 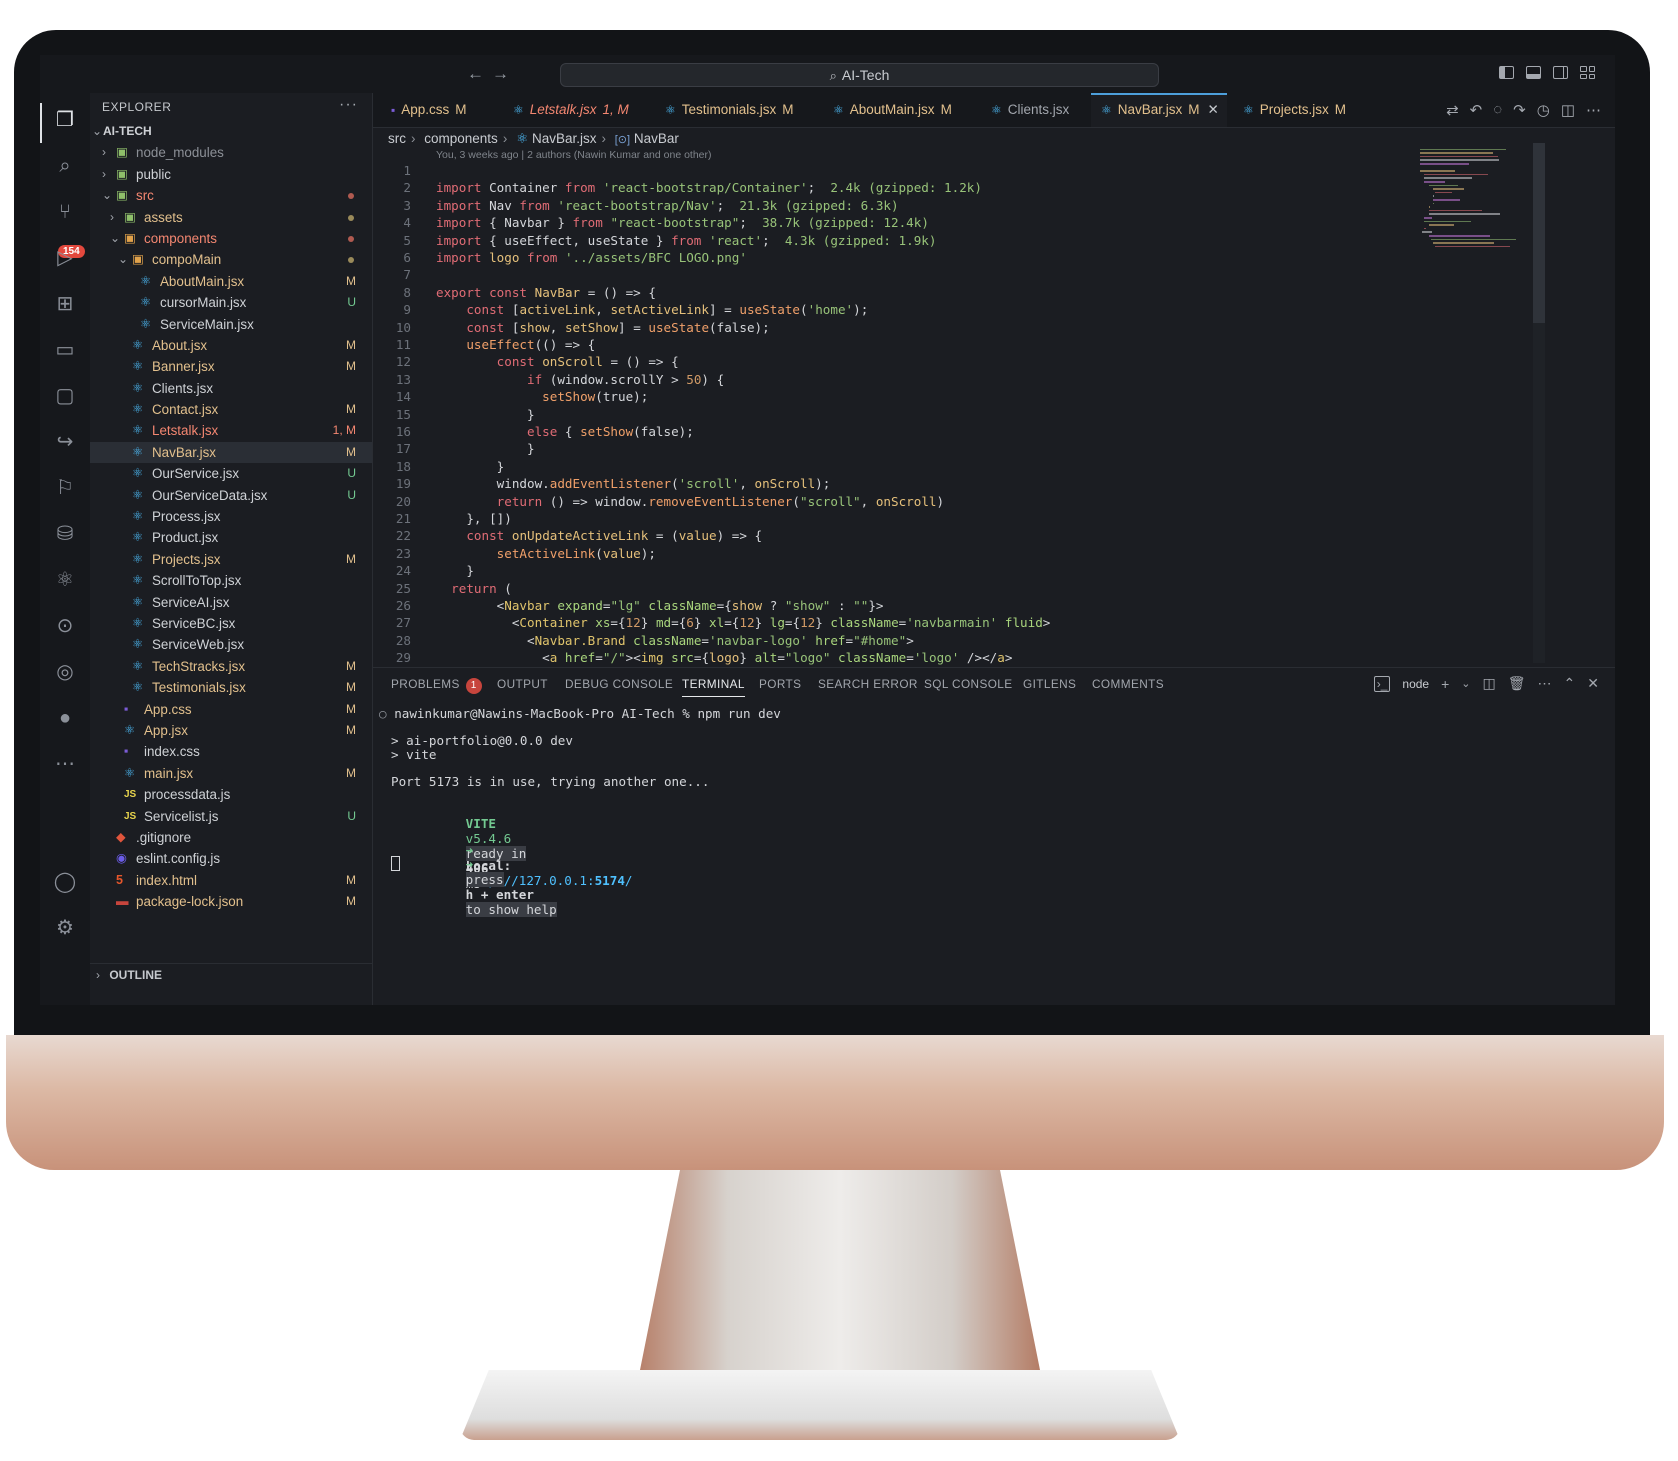 What do you see at coordinates (348, 105) in the screenshot?
I see `explorer-more-icon: ···` at bounding box center [348, 105].